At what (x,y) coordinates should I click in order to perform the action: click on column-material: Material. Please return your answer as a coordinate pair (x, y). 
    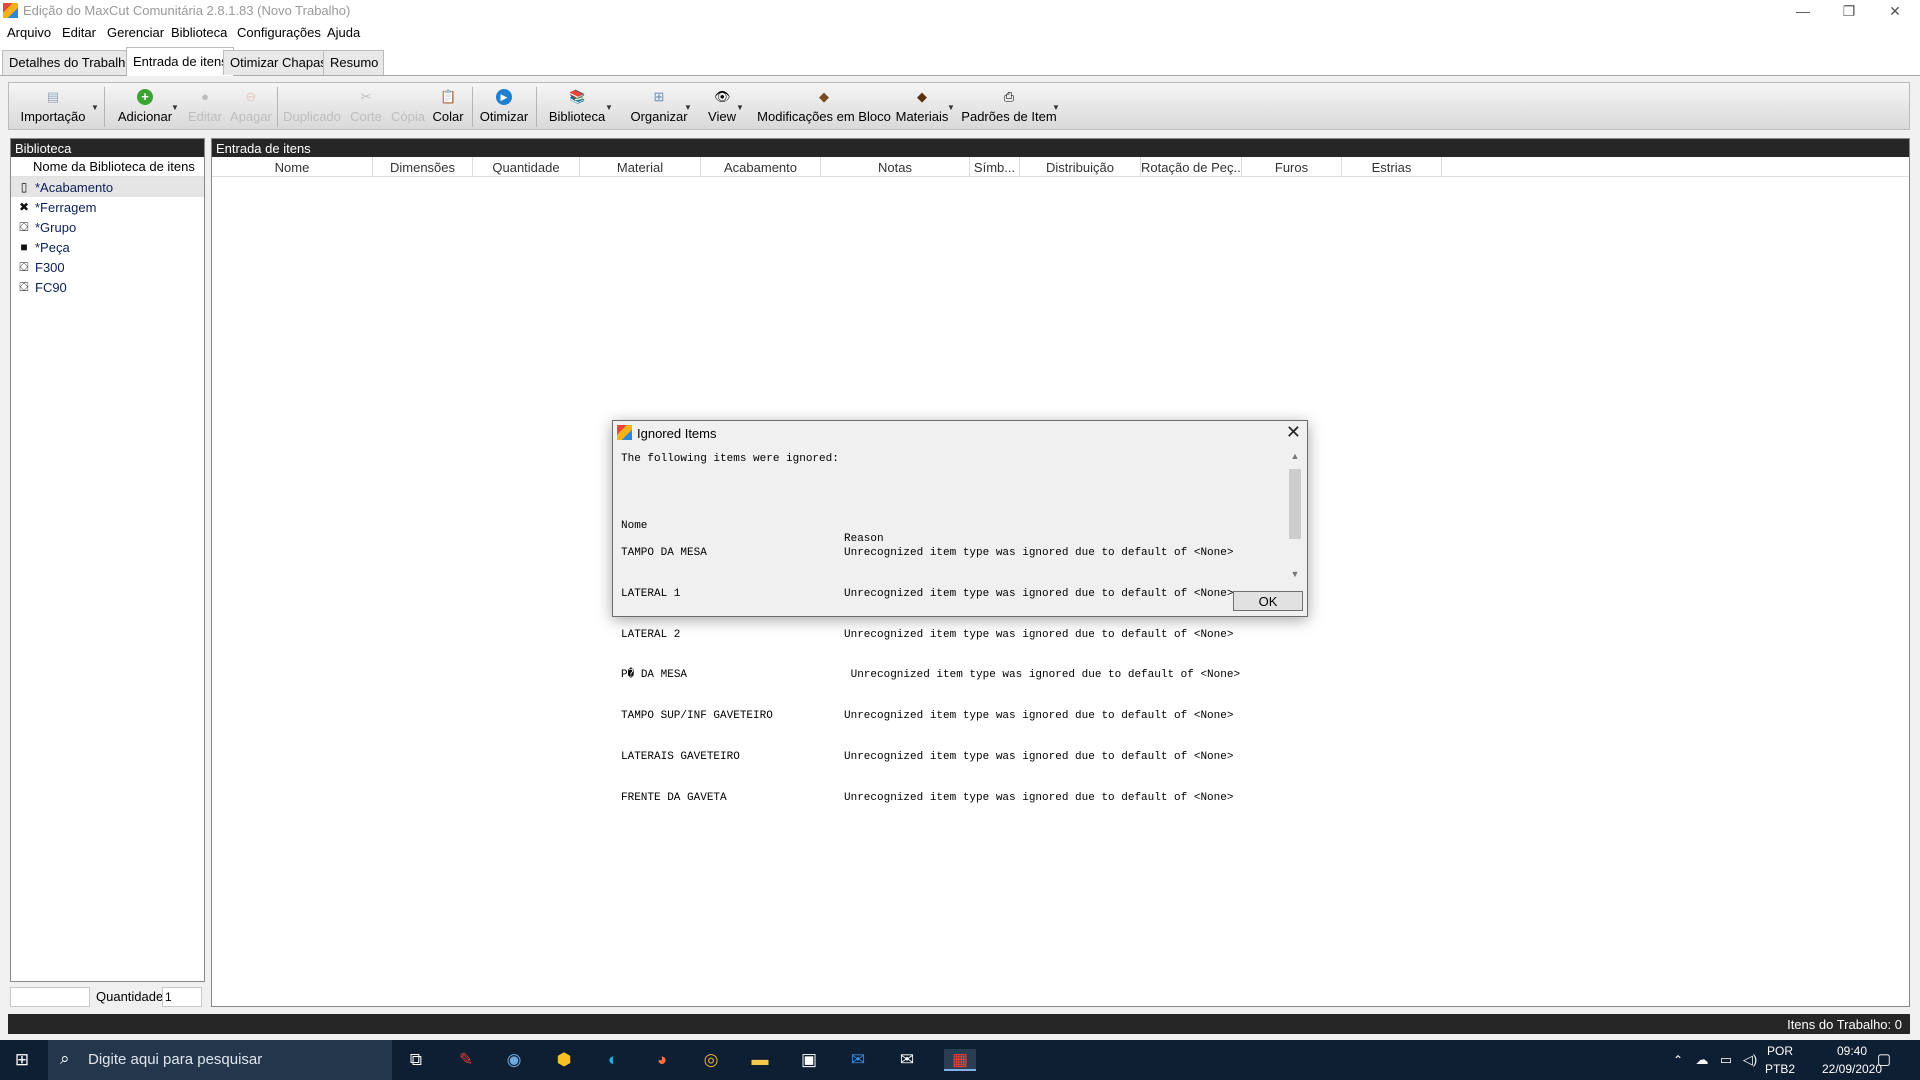
    Looking at the image, I should click on (640, 167).